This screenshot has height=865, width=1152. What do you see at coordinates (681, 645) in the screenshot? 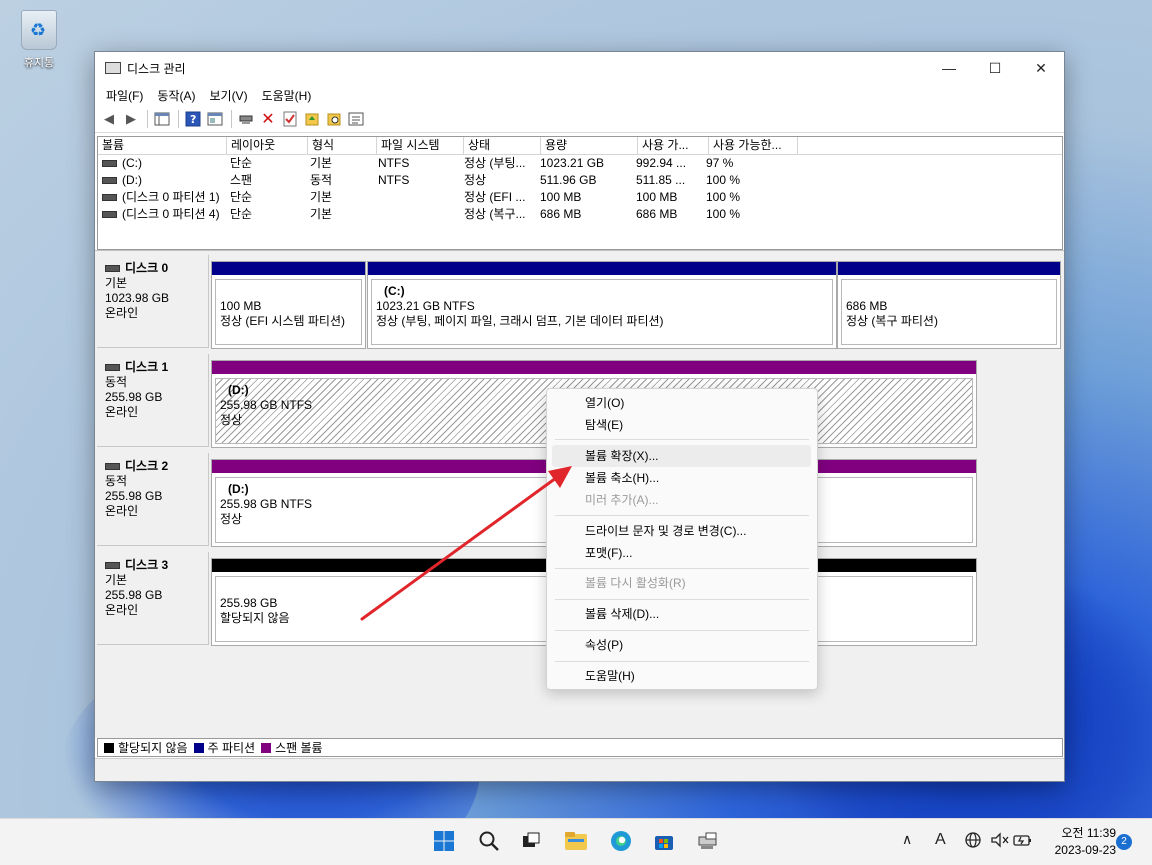
I see `context-menu-properties: 속성(P)` at bounding box center [681, 645].